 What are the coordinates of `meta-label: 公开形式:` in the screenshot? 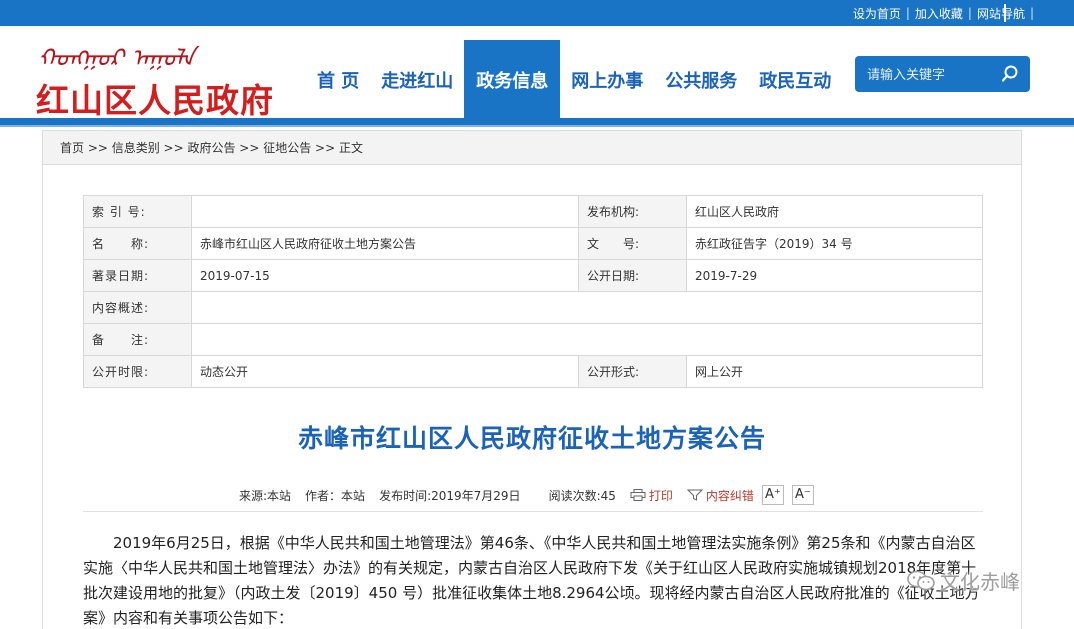 It's located at (632, 371).